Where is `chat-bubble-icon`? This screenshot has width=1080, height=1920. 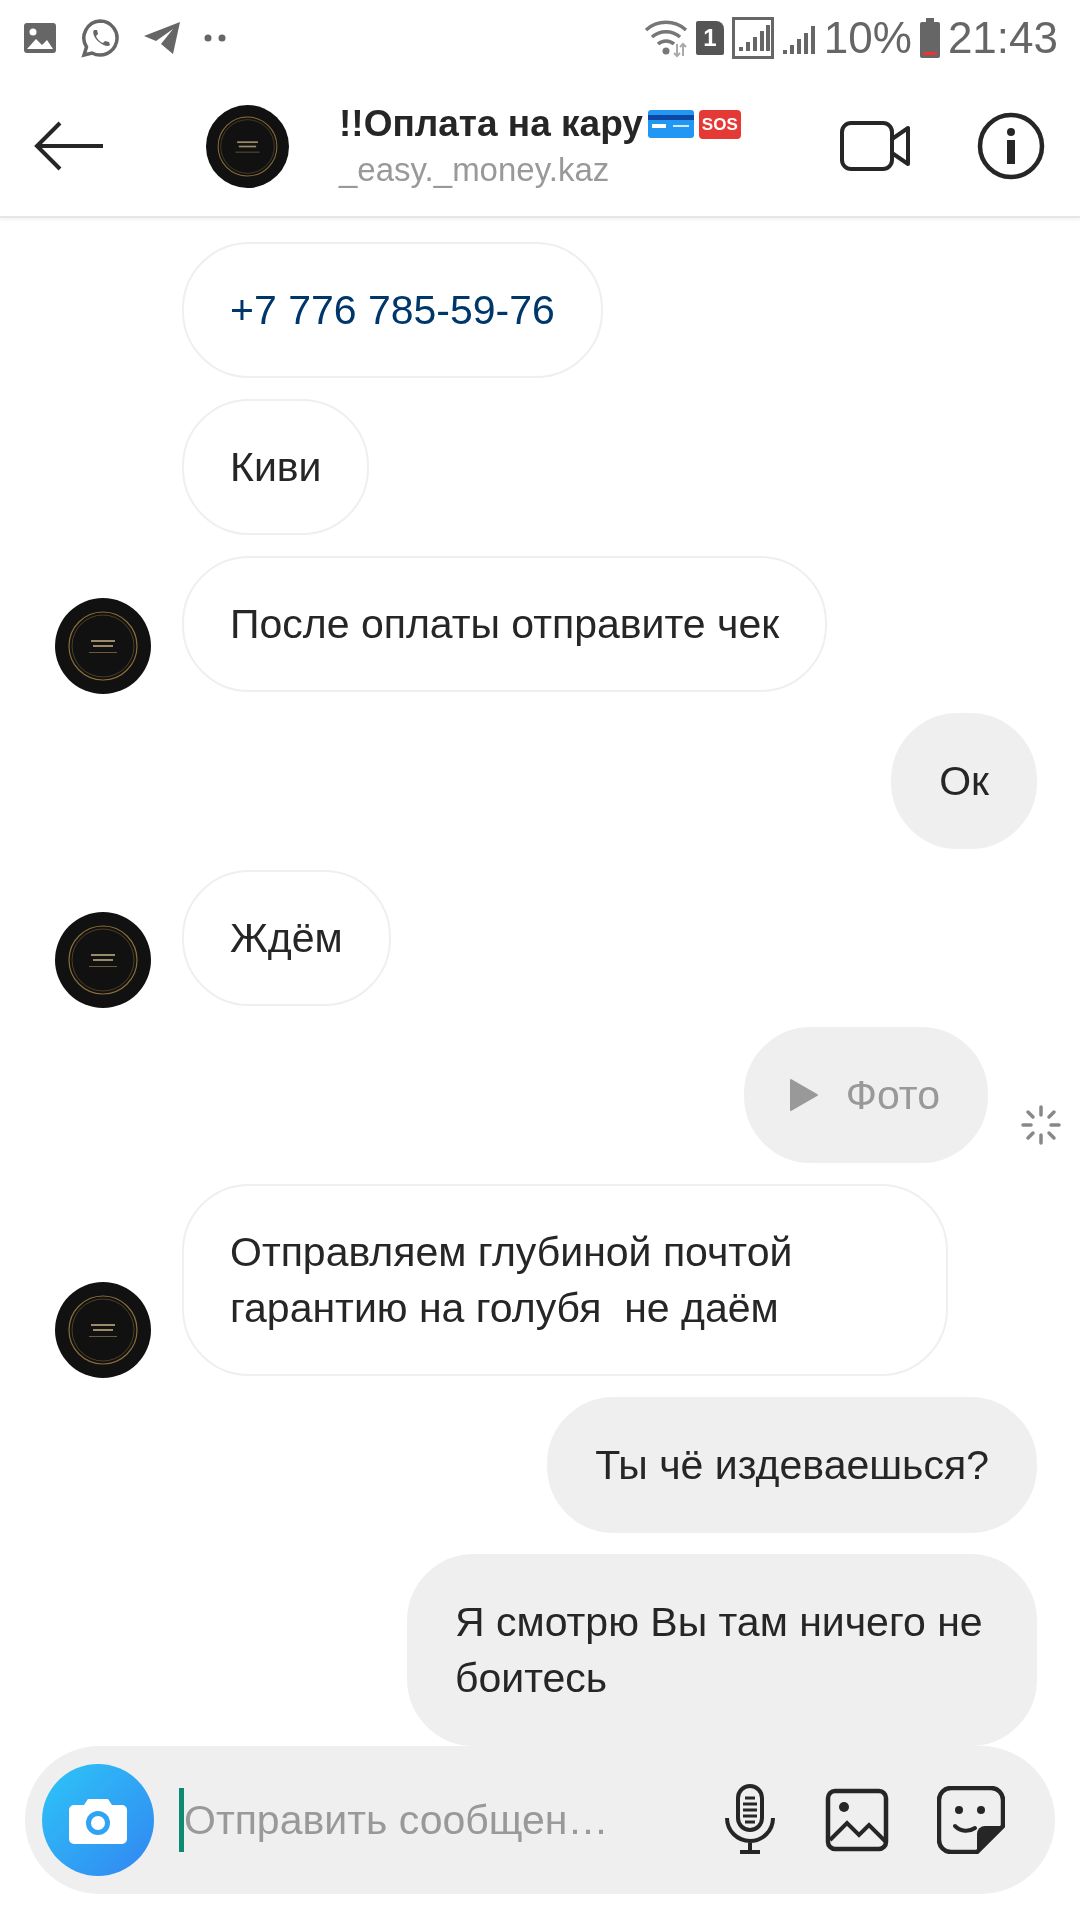 chat-bubble-icon is located at coordinates (100, 38).